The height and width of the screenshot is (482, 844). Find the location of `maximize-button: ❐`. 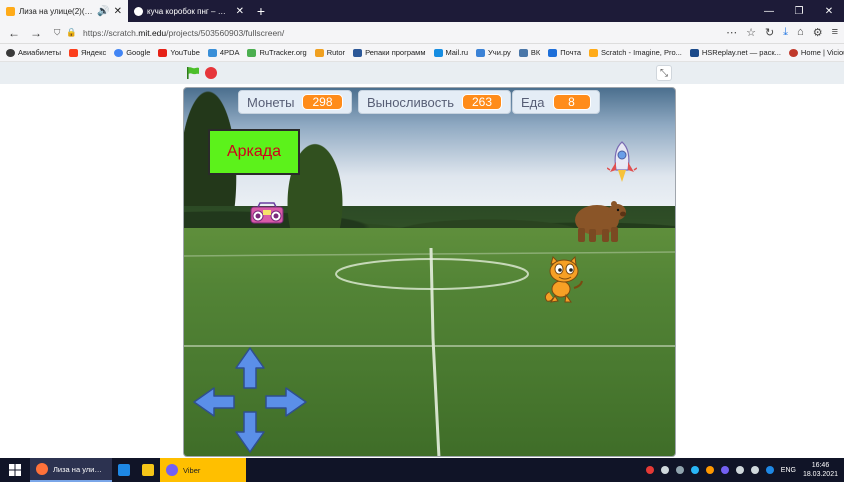

maximize-button: ❐ is located at coordinates (799, 11).